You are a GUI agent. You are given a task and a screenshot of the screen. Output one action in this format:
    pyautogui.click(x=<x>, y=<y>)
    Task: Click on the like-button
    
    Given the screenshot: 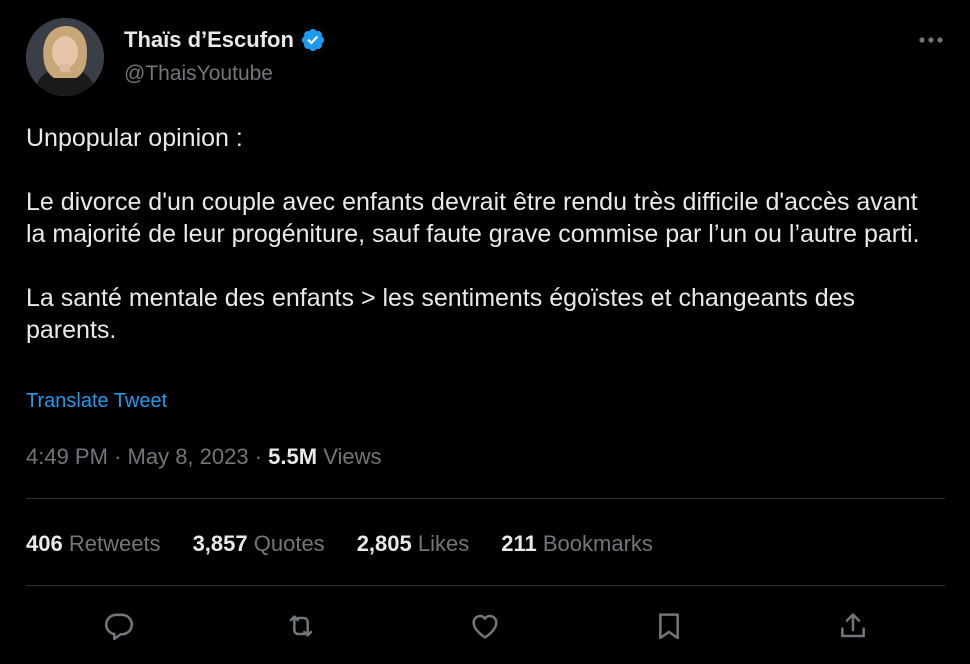 What is the action you would take?
    pyautogui.click(x=485, y=626)
    